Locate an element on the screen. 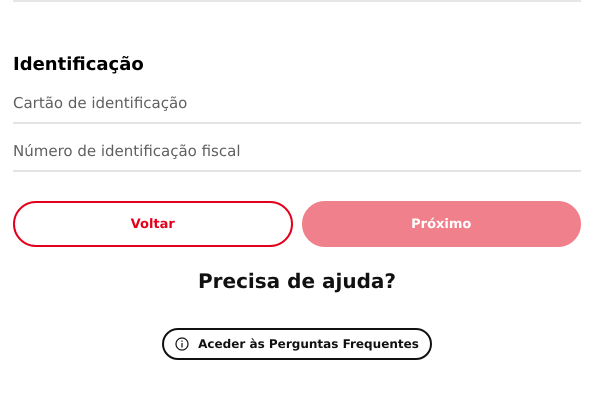 Image resolution: width=597 pixels, height=413 pixels. section-title: Identificação is located at coordinates (79, 65).